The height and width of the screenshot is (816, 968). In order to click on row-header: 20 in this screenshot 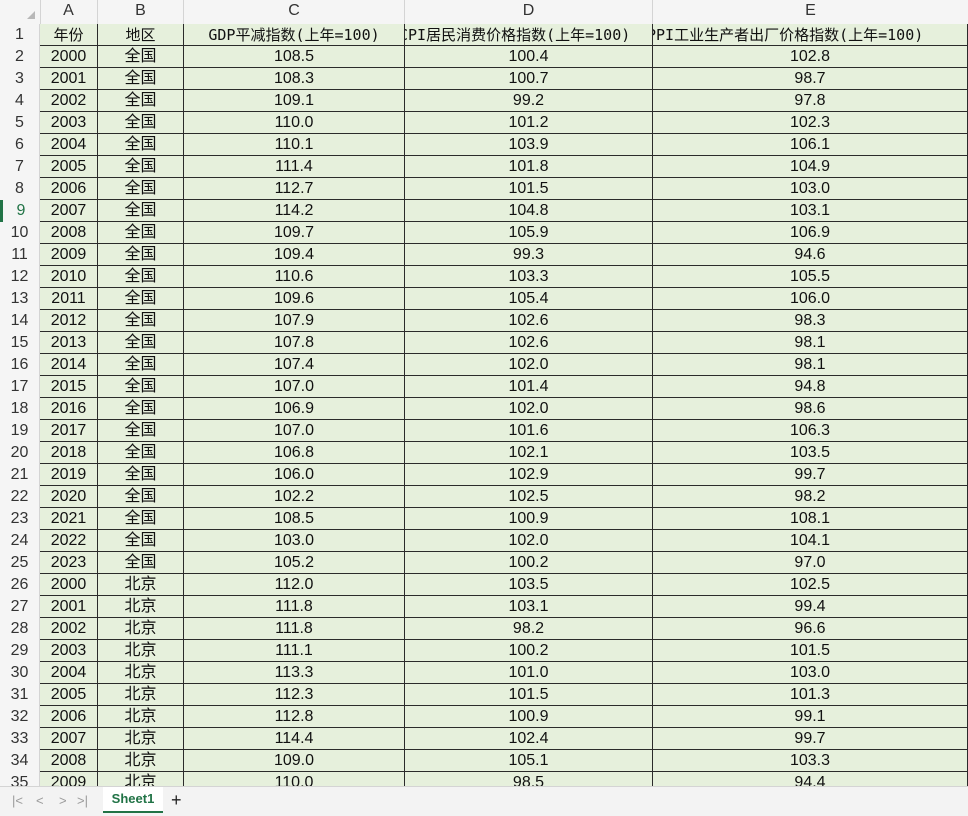, I will do `click(20, 453)`.